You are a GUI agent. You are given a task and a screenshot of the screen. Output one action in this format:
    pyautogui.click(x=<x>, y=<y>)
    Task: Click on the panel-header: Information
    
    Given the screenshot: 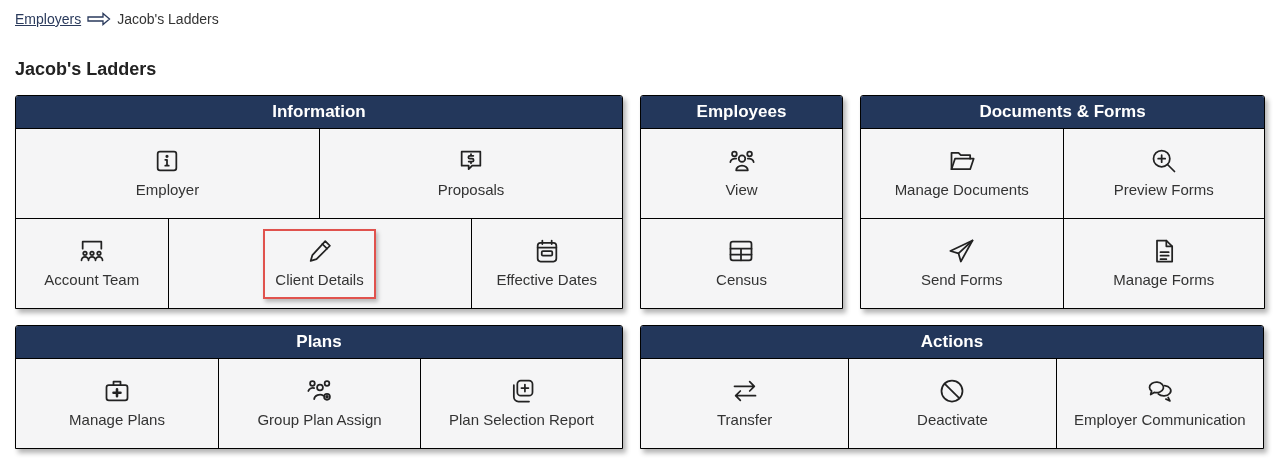 What is the action you would take?
    pyautogui.click(x=319, y=112)
    